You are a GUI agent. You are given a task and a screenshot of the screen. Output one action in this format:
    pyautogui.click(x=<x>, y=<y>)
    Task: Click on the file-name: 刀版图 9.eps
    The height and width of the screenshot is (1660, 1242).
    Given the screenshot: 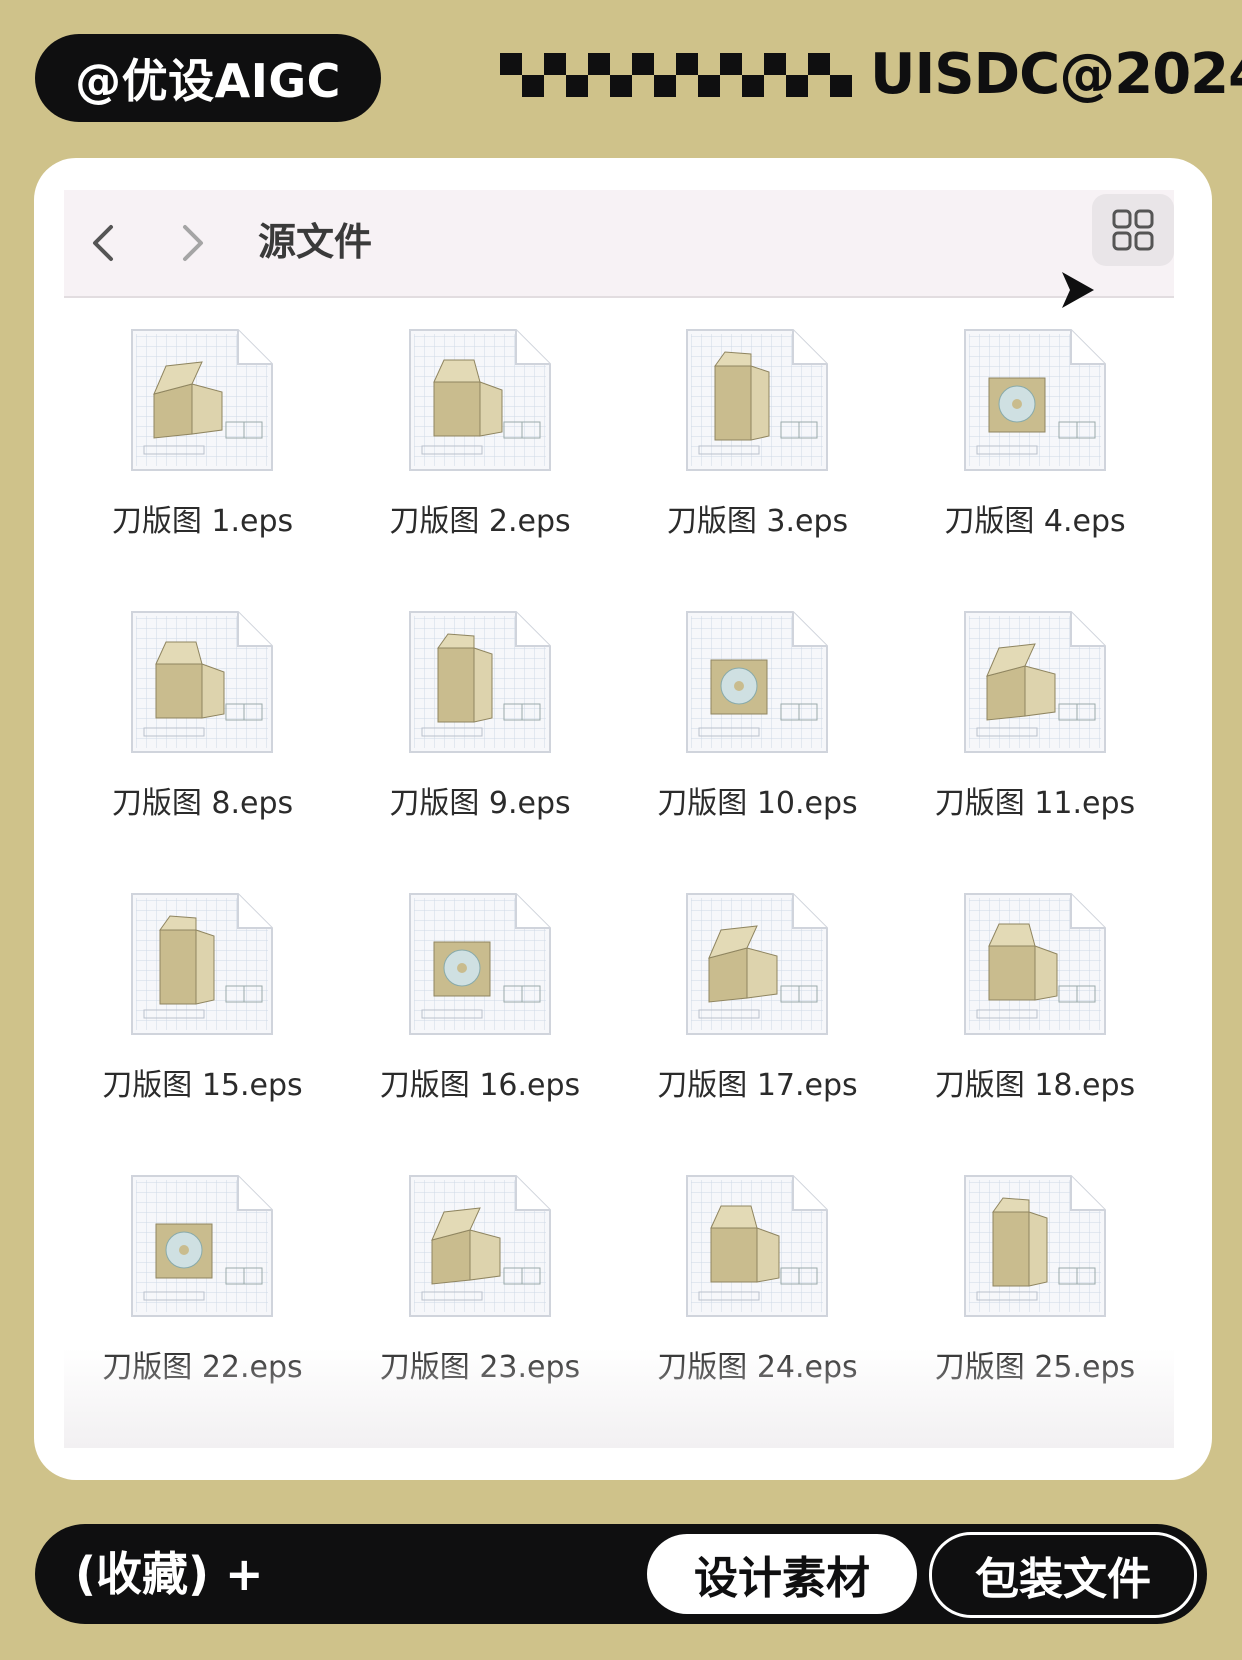 What is the action you would take?
    pyautogui.click(x=480, y=803)
    